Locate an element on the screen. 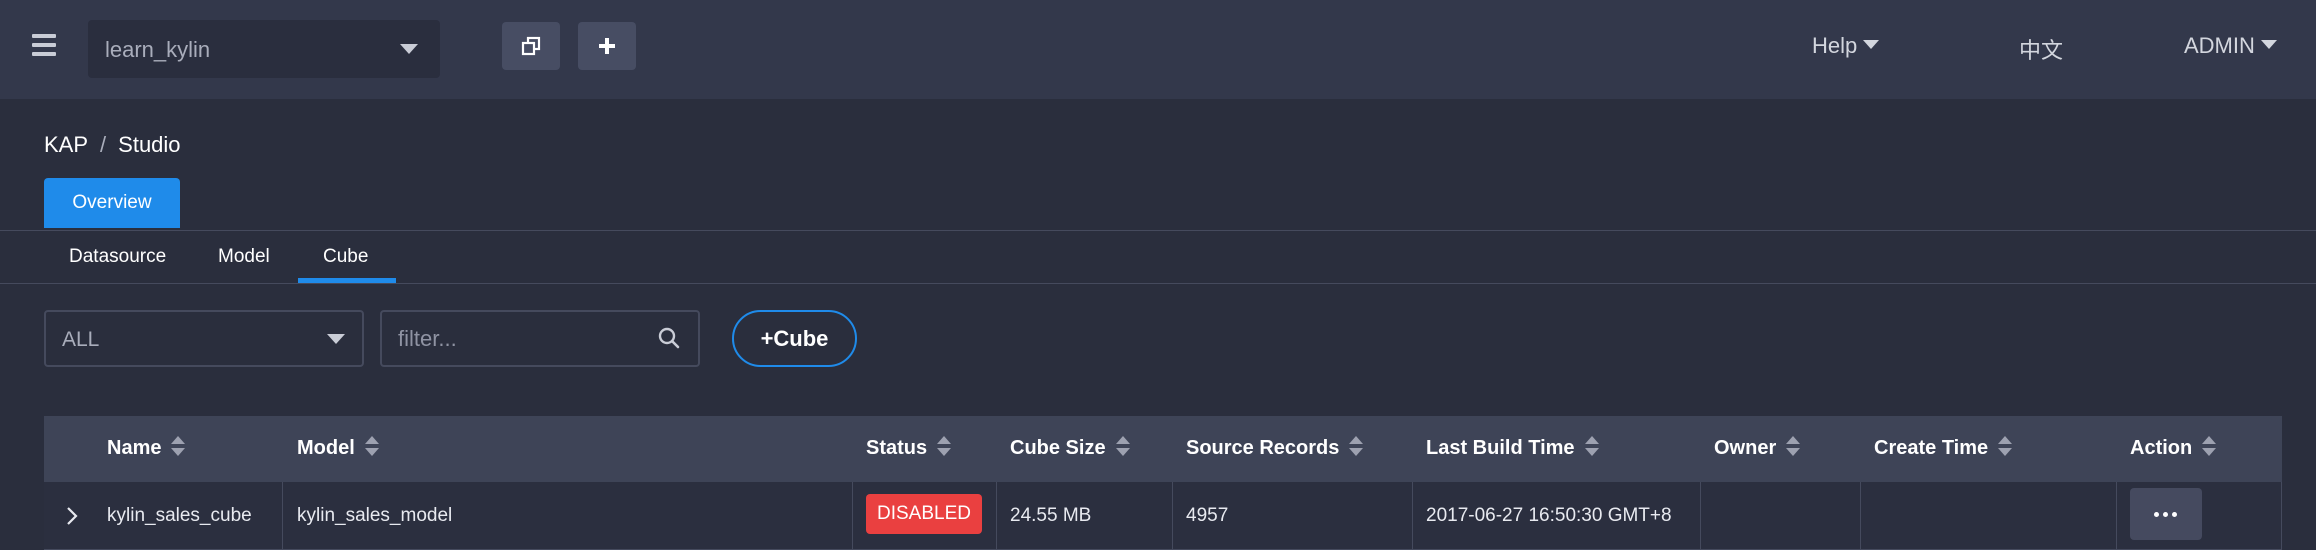  project-select-value: learn_kylin is located at coordinates (158, 49).